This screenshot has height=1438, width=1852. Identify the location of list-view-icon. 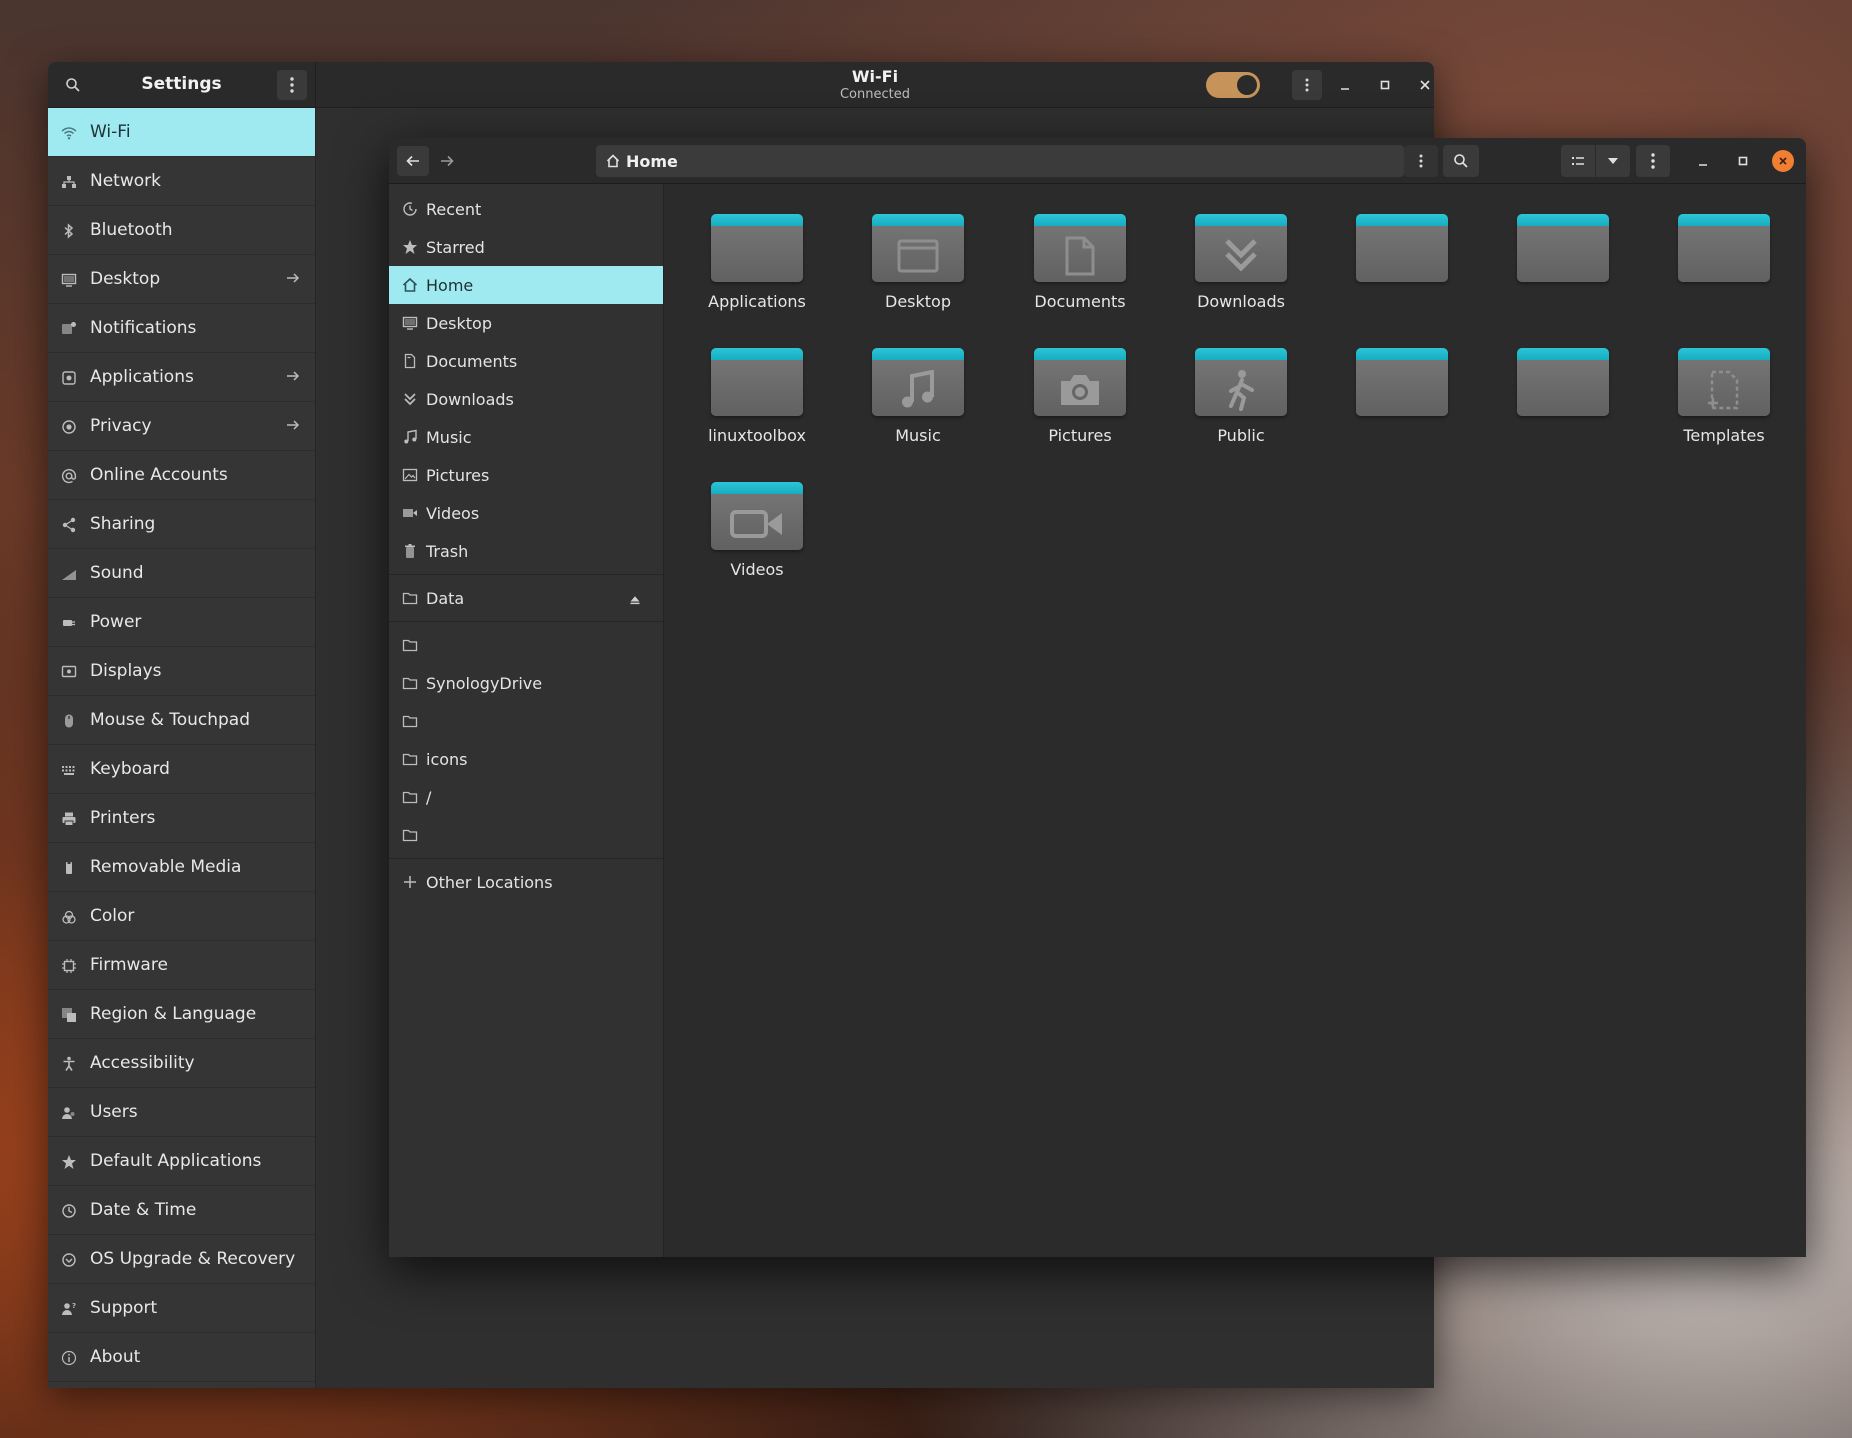
(1578, 161).